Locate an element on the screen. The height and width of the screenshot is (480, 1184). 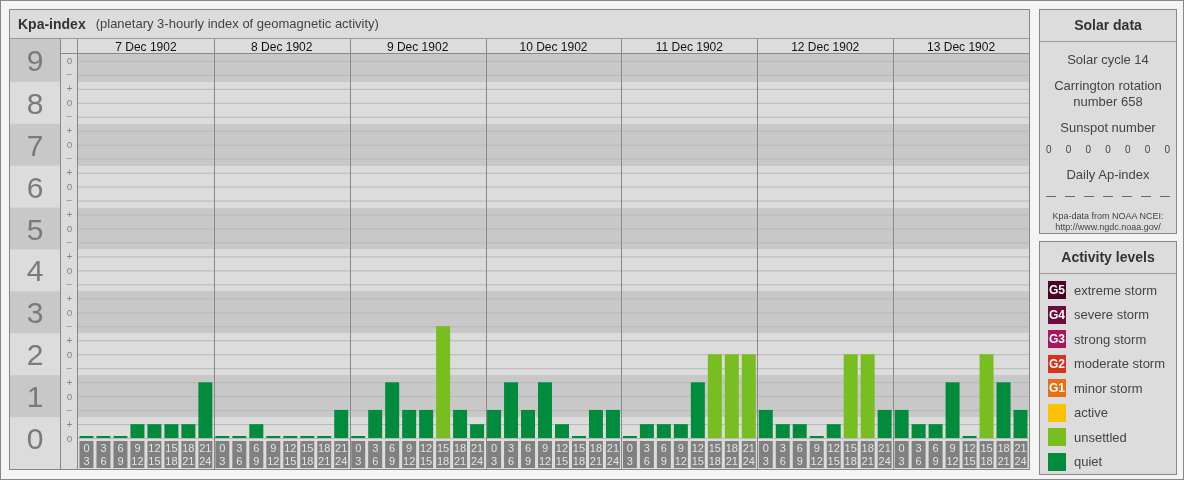
level-badge: G1 is located at coordinates (1057, 388).